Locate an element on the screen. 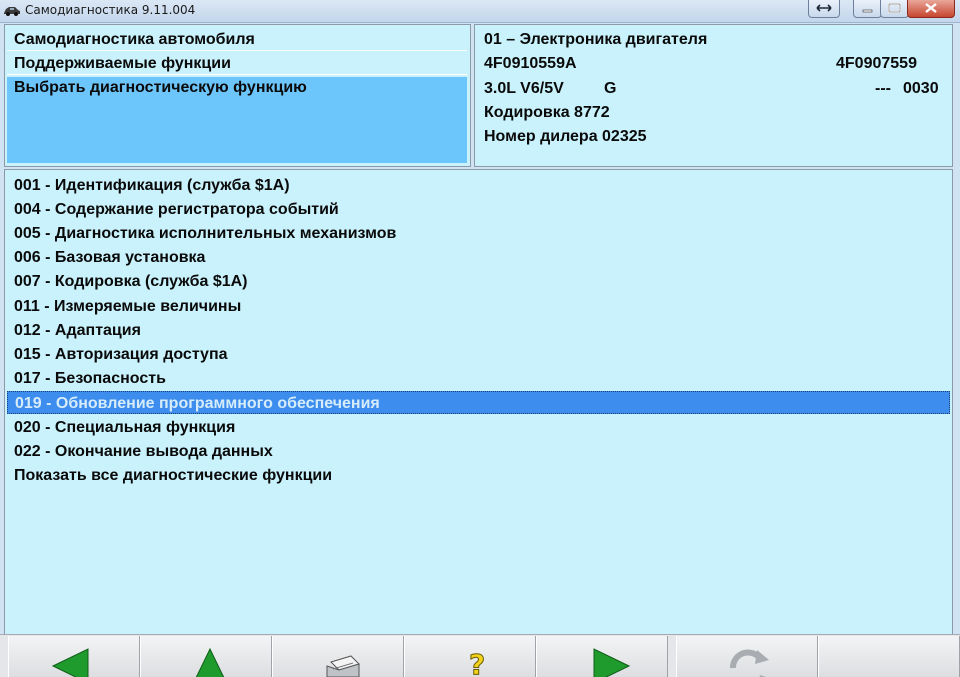  help-button: ? is located at coordinates (470, 656).